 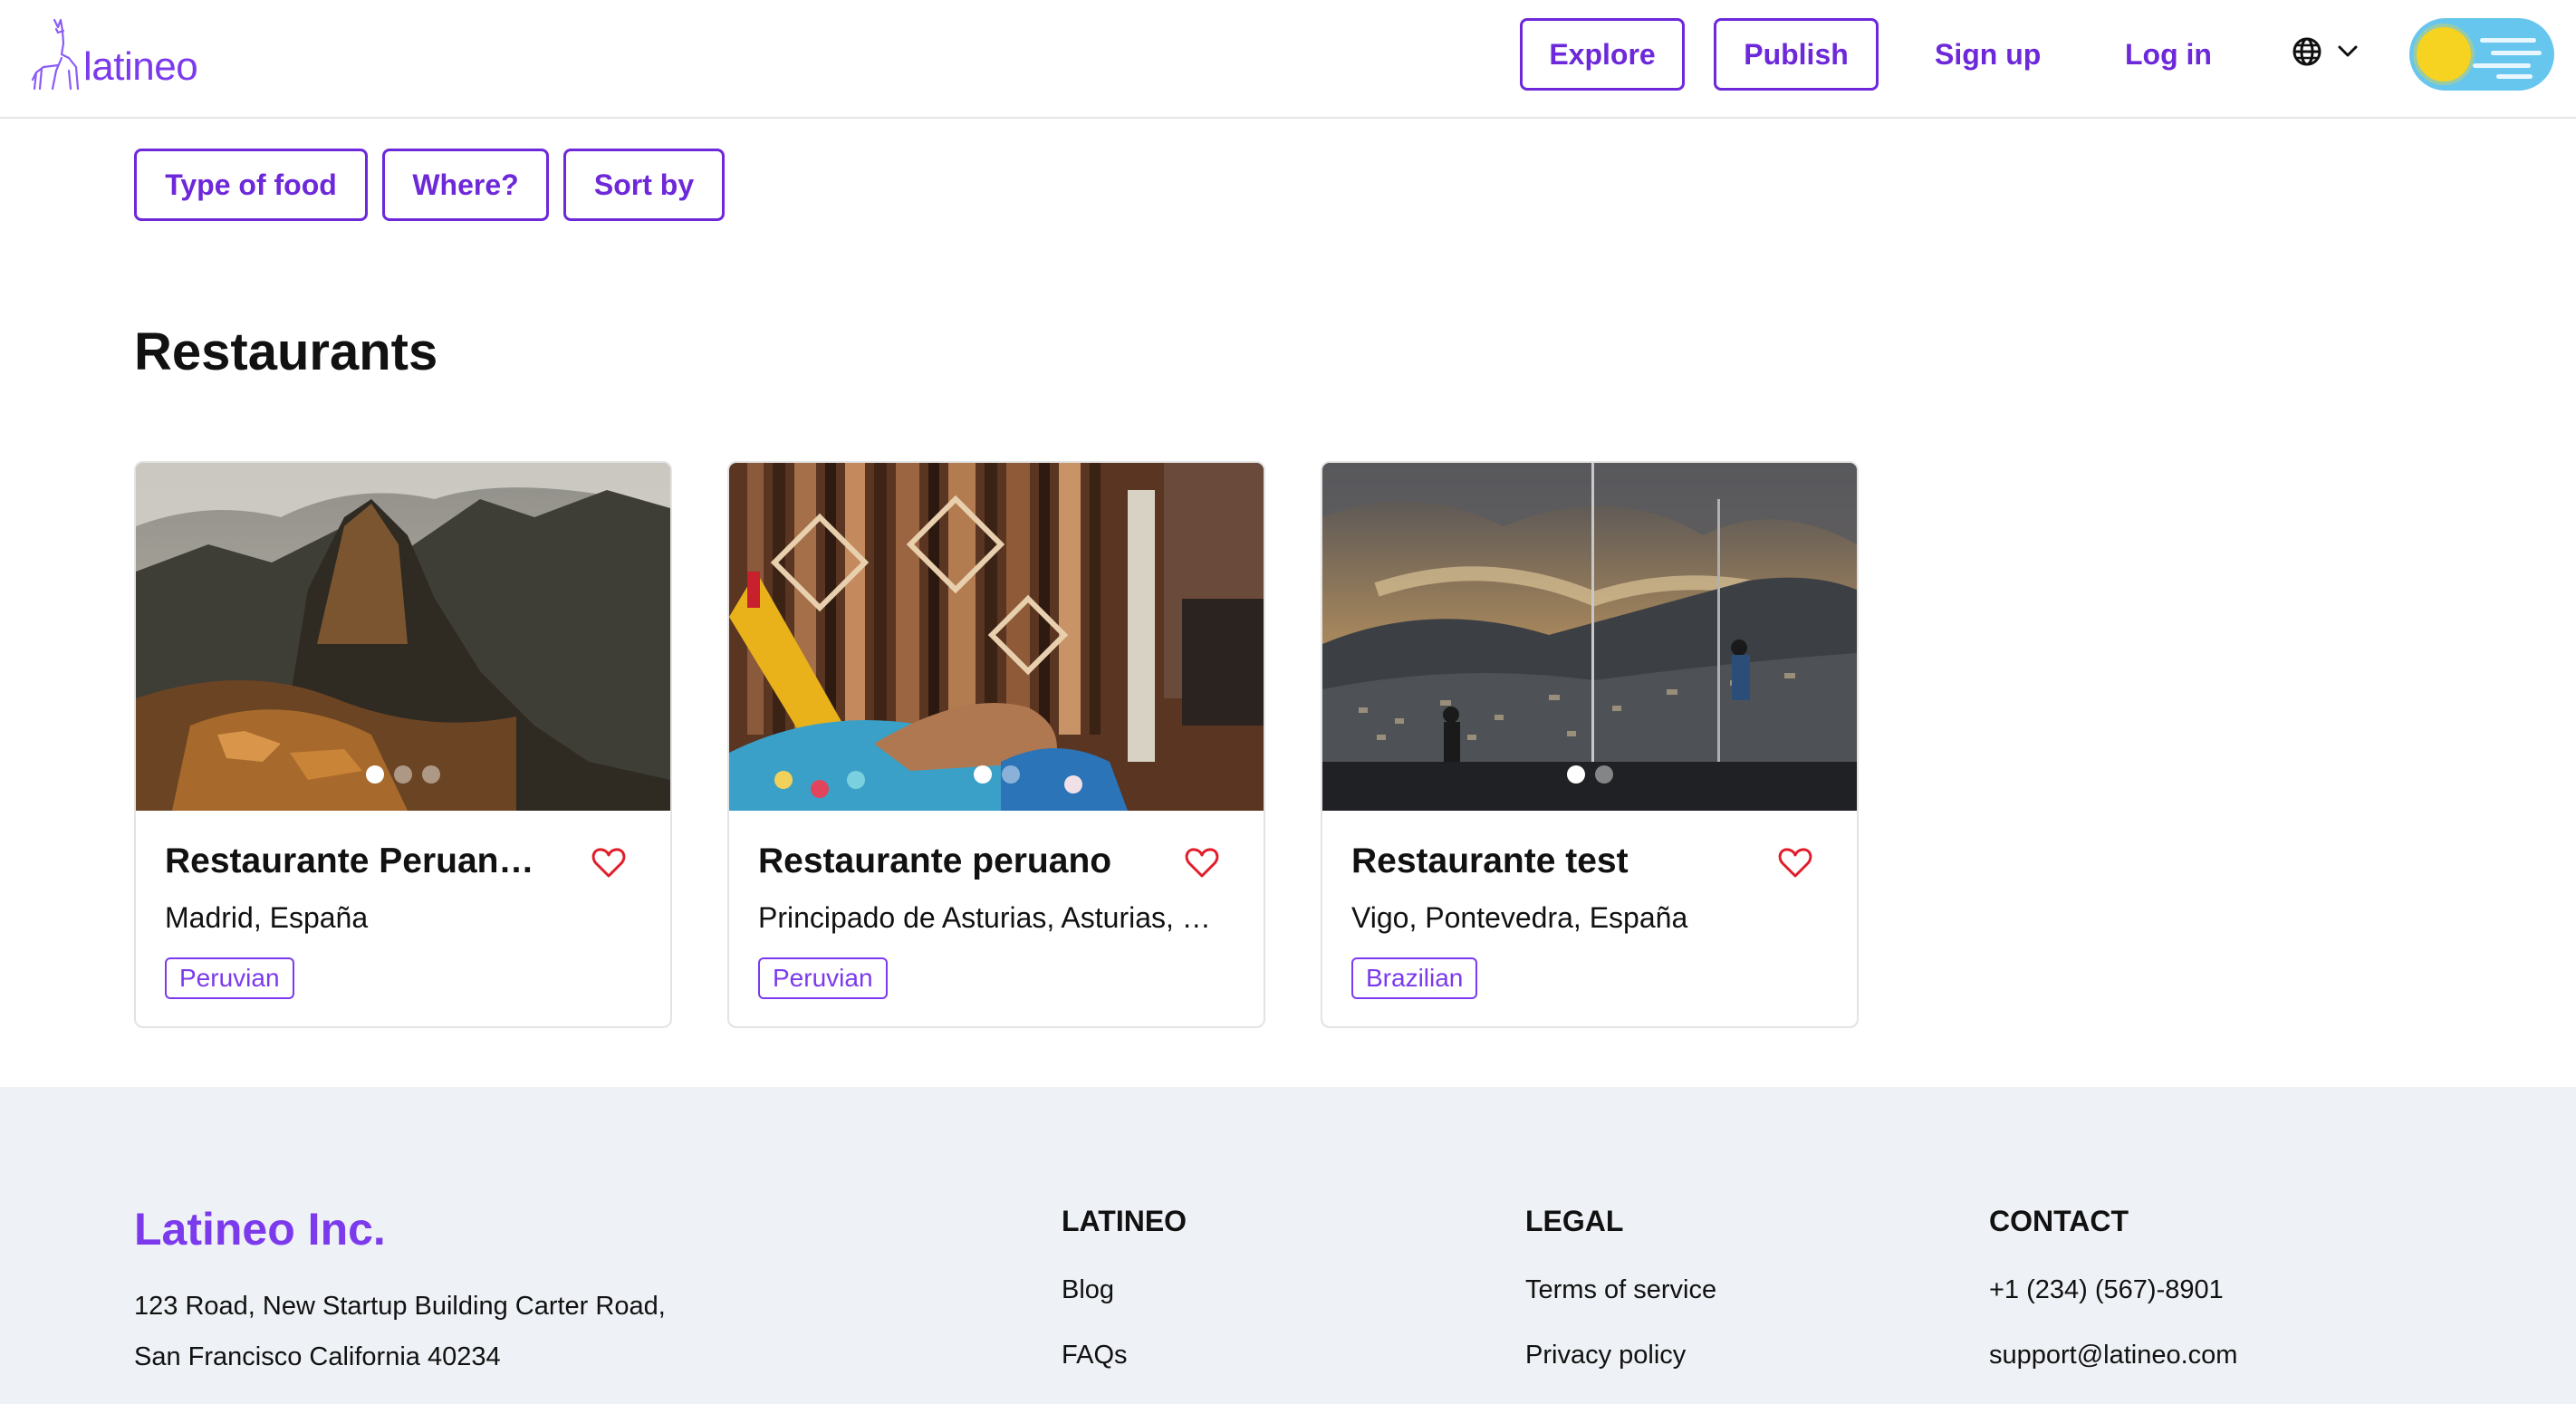 What do you see at coordinates (465, 185) in the screenshot?
I see `where-filter: Where?` at bounding box center [465, 185].